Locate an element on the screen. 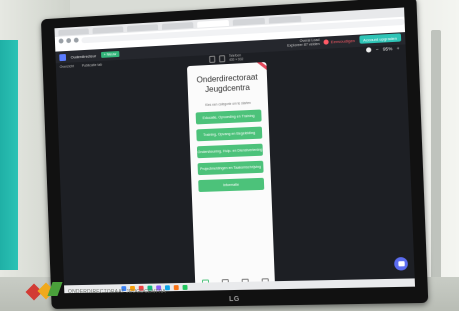  wall-poster is located at coordinates (9, 155).